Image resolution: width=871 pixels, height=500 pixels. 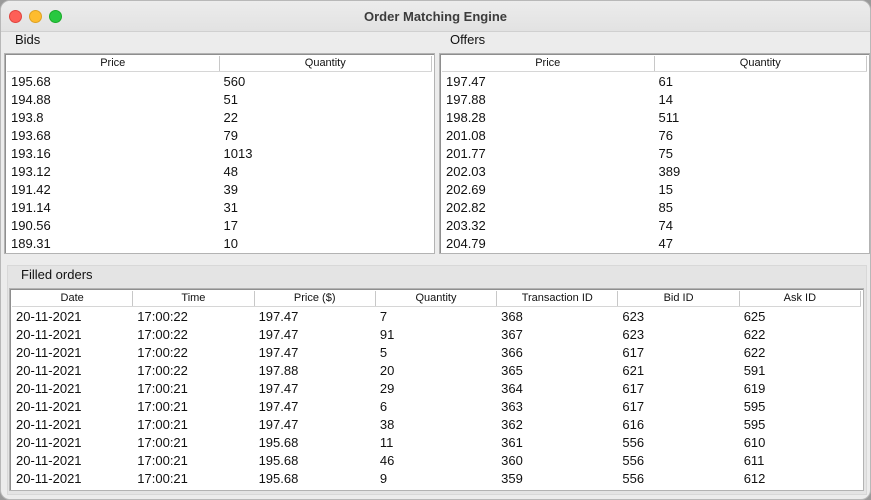 What do you see at coordinates (679, 298) in the screenshot?
I see `filled-column-bid-id: Bid ID` at bounding box center [679, 298].